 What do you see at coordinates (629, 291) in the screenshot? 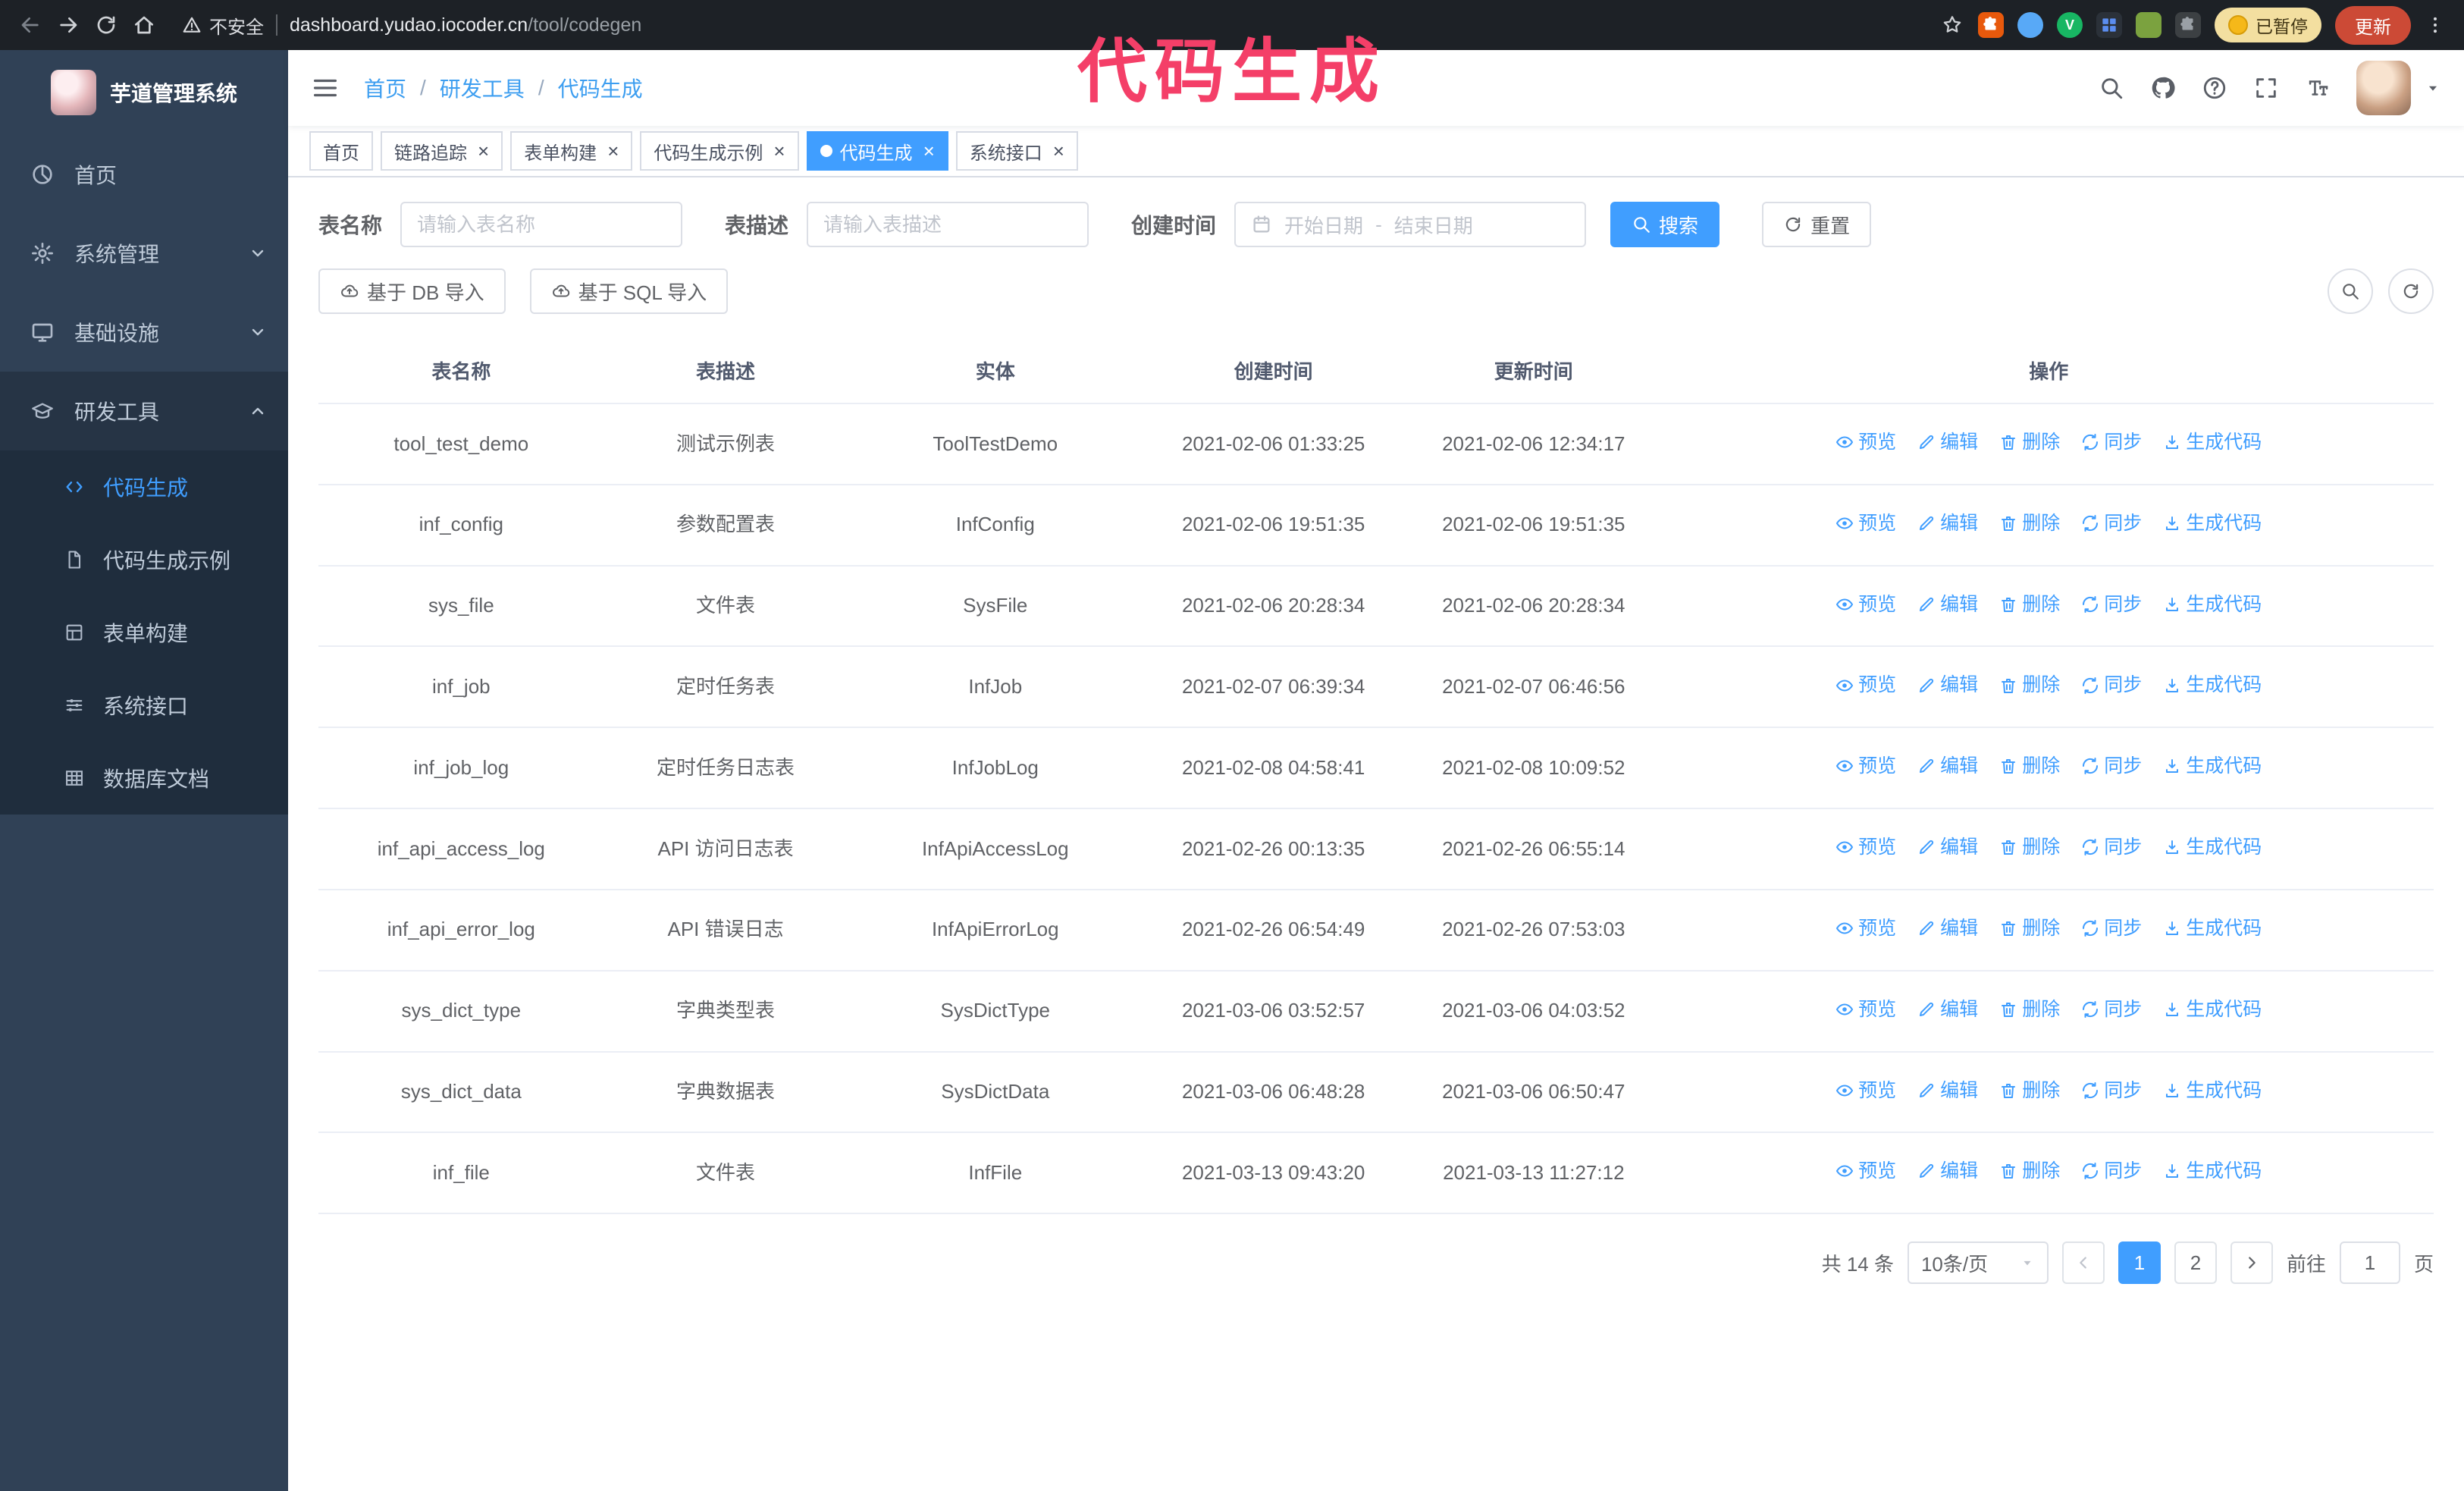
I see `import-sql-button: 基于 SQL 导入` at bounding box center [629, 291].